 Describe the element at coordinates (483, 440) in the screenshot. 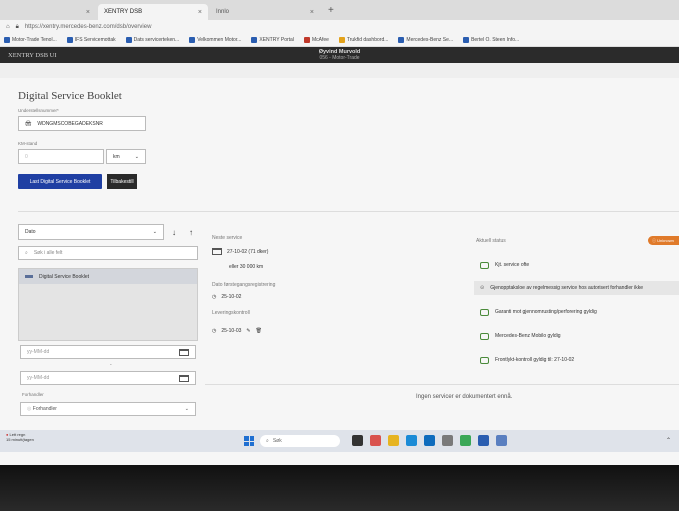

I see `app-icon` at that location.